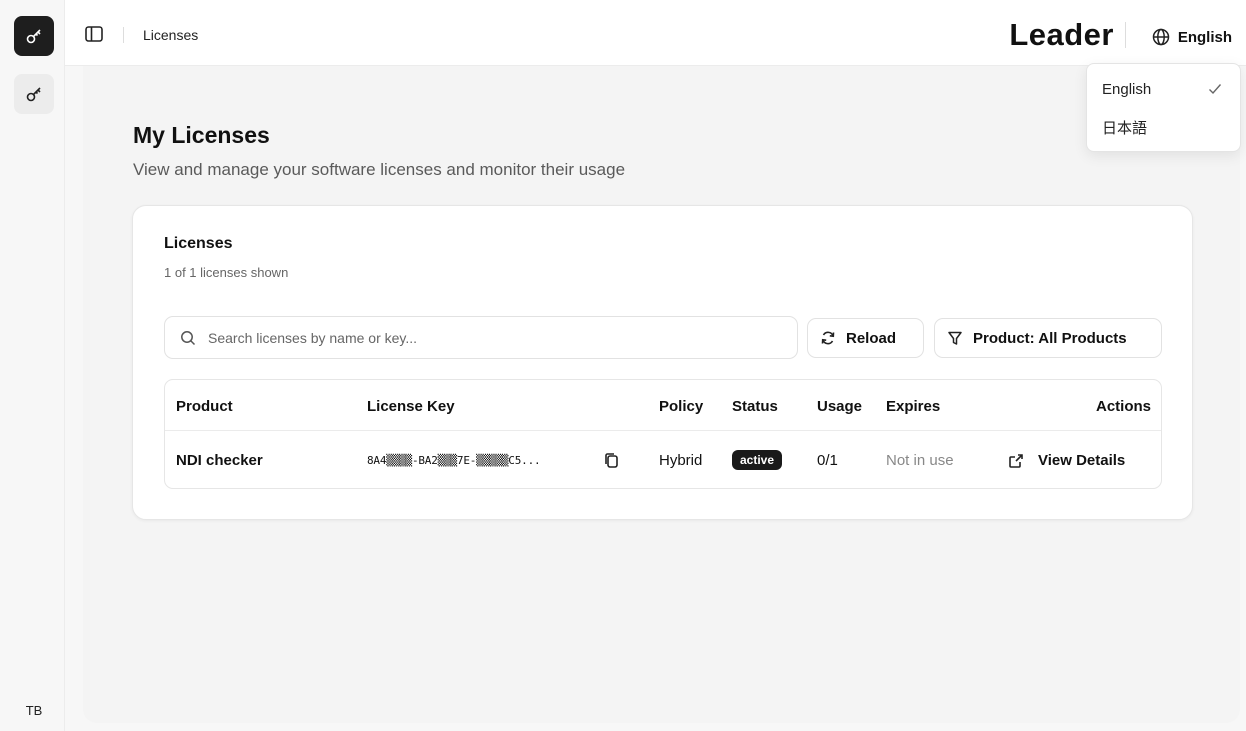 Image resolution: width=1246 pixels, height=731 pixels. Describe the element at coordinates (1163, 107) in the screenshot. I see `language-menu: English 日本語` at that location.